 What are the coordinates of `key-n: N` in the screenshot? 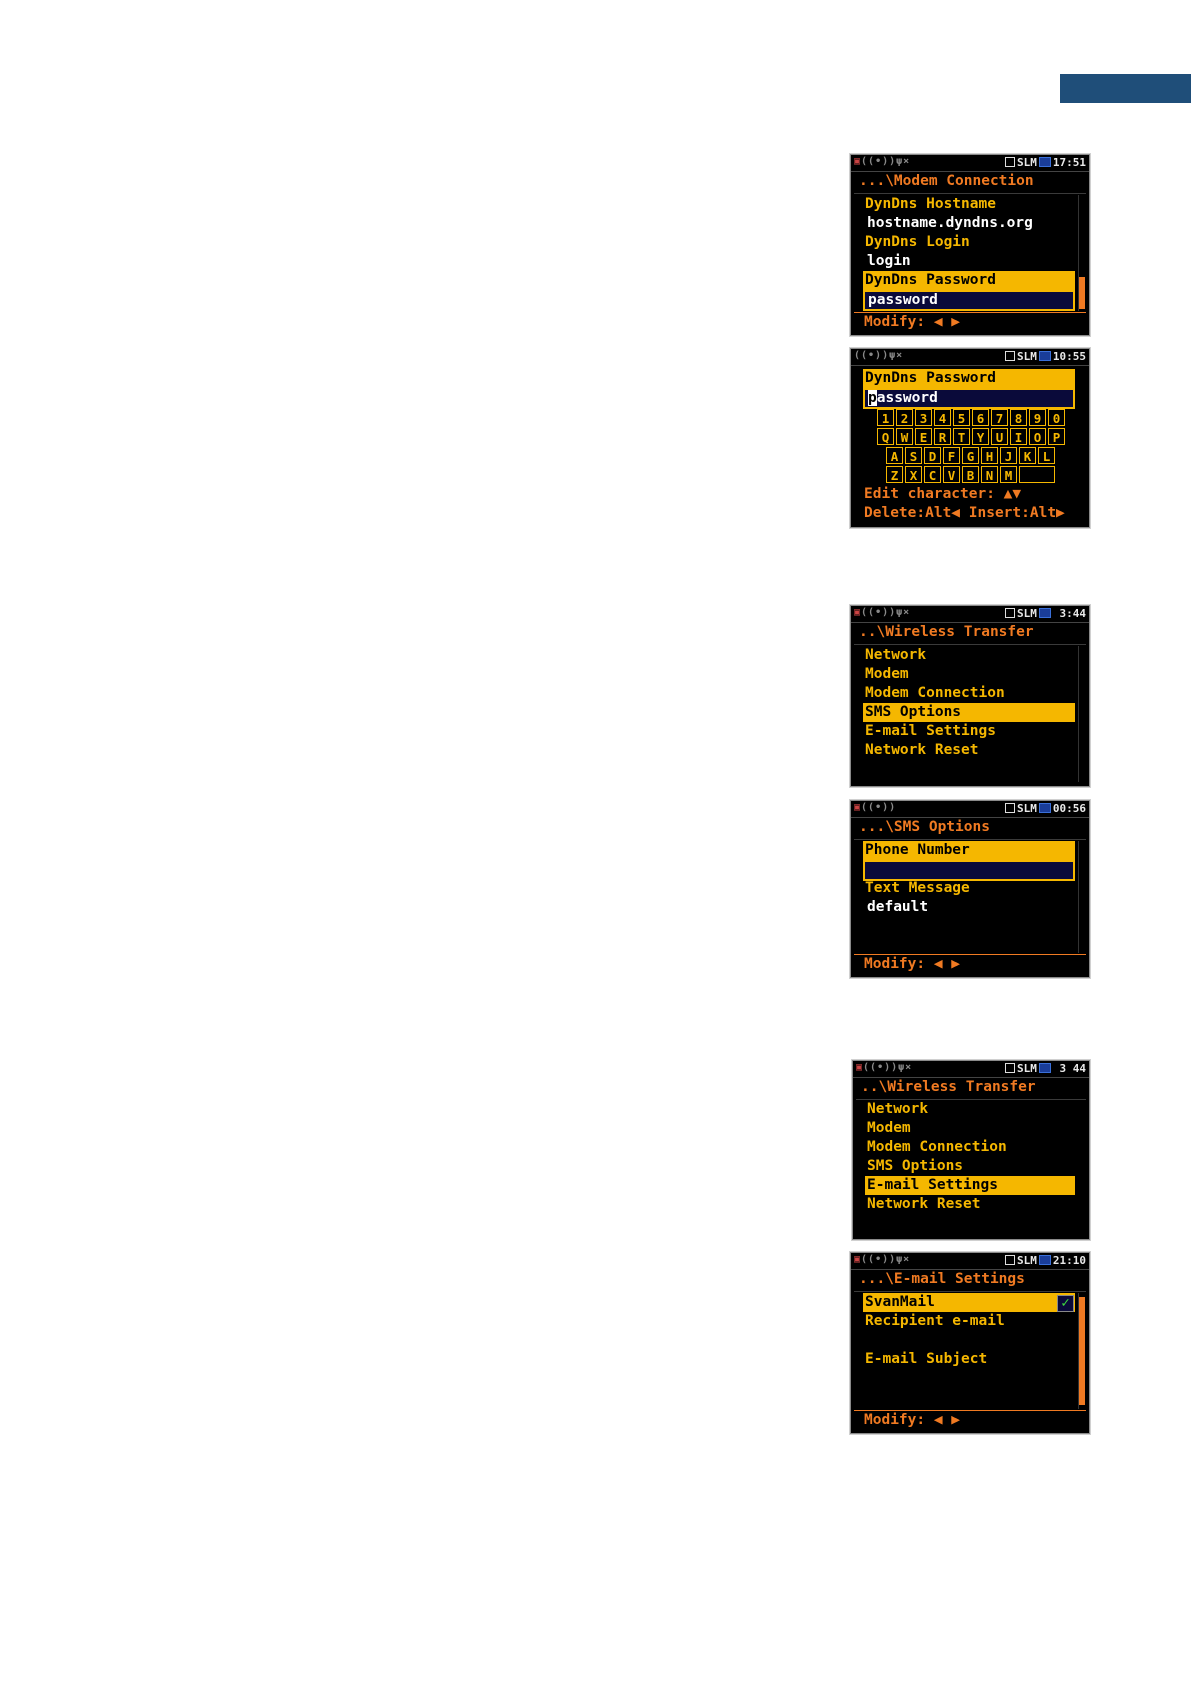 It's located at (989, 474).